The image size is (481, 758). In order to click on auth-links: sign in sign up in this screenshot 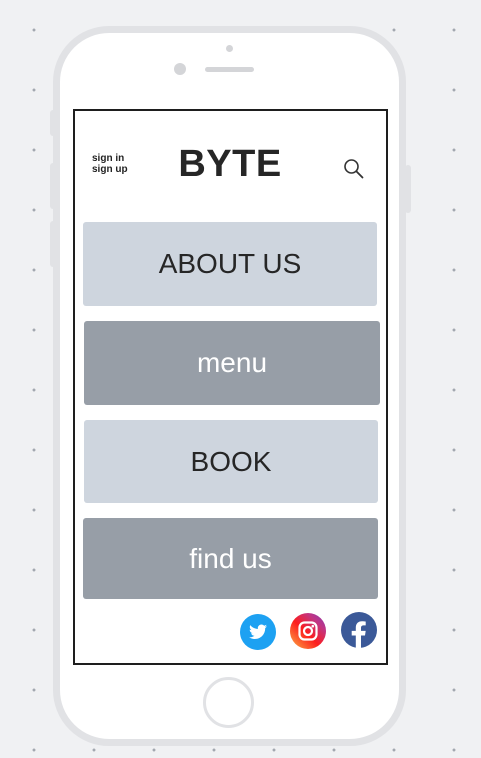, I will do `click(110, 164)`.